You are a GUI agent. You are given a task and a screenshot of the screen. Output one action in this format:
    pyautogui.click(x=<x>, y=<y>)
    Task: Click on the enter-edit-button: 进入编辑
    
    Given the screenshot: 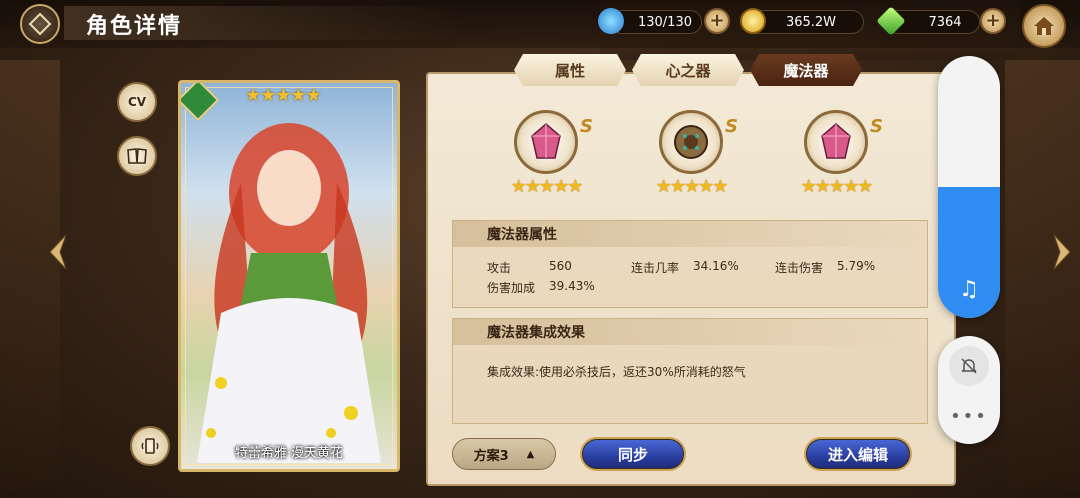 What is the action you would take?
    pyautogui.click(x=858, y=454)
    